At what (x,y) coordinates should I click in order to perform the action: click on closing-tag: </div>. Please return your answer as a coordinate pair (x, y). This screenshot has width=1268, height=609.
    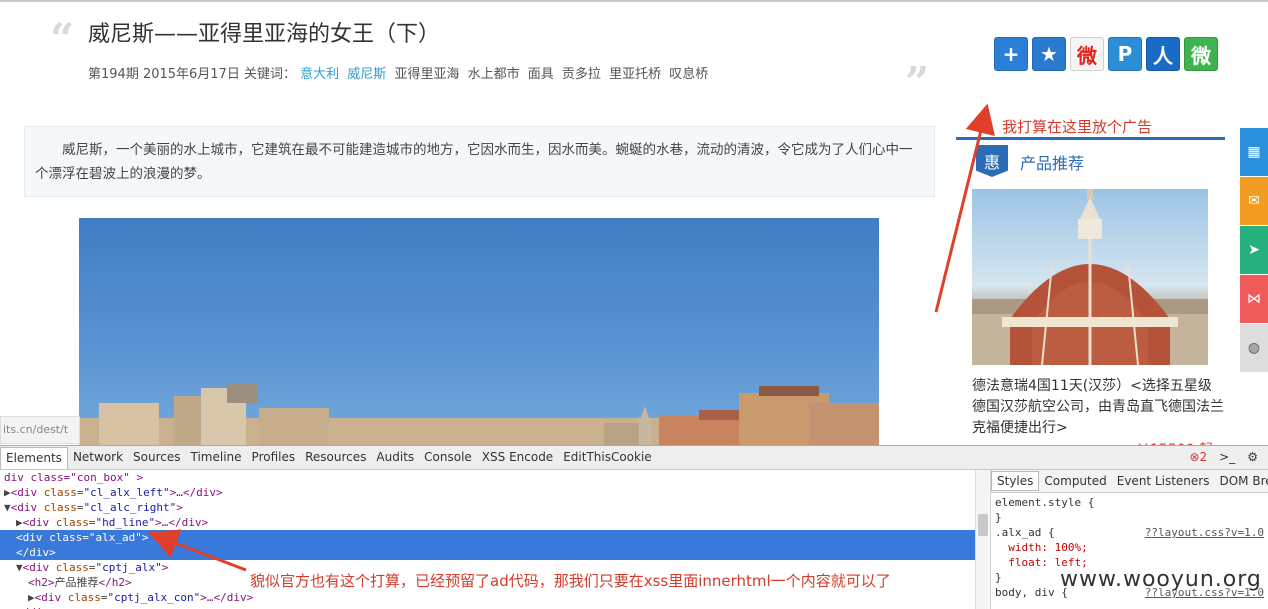
    Looking at the image, I should click on (36, 552).